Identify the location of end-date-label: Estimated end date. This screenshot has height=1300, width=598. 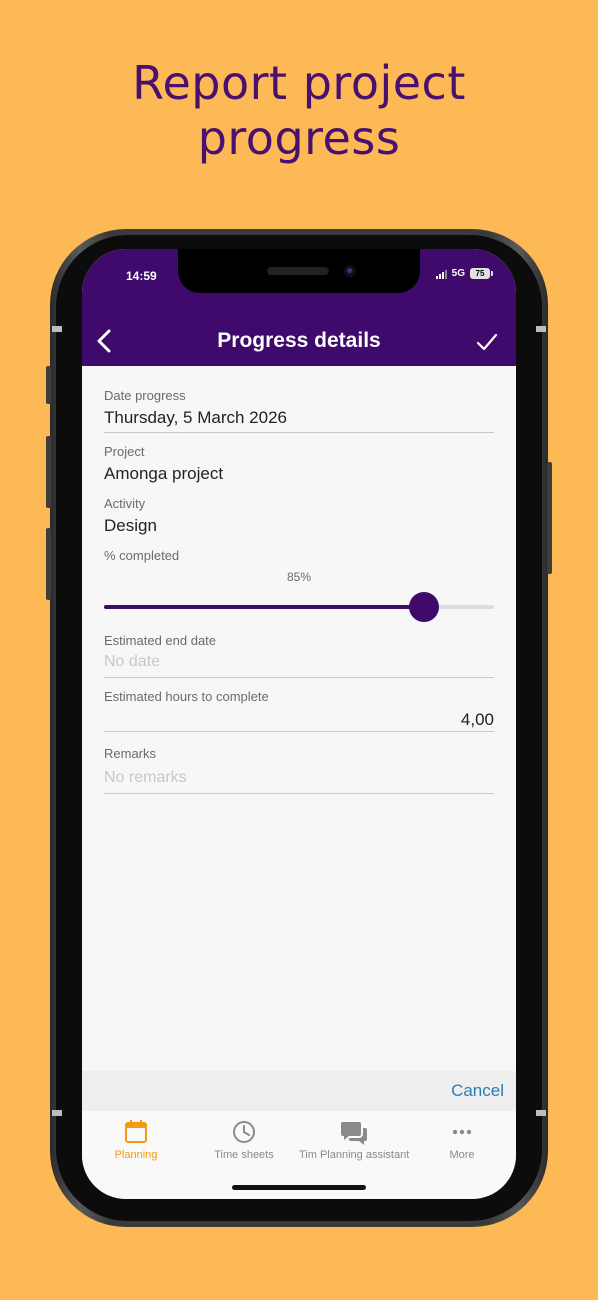
(160, 640).